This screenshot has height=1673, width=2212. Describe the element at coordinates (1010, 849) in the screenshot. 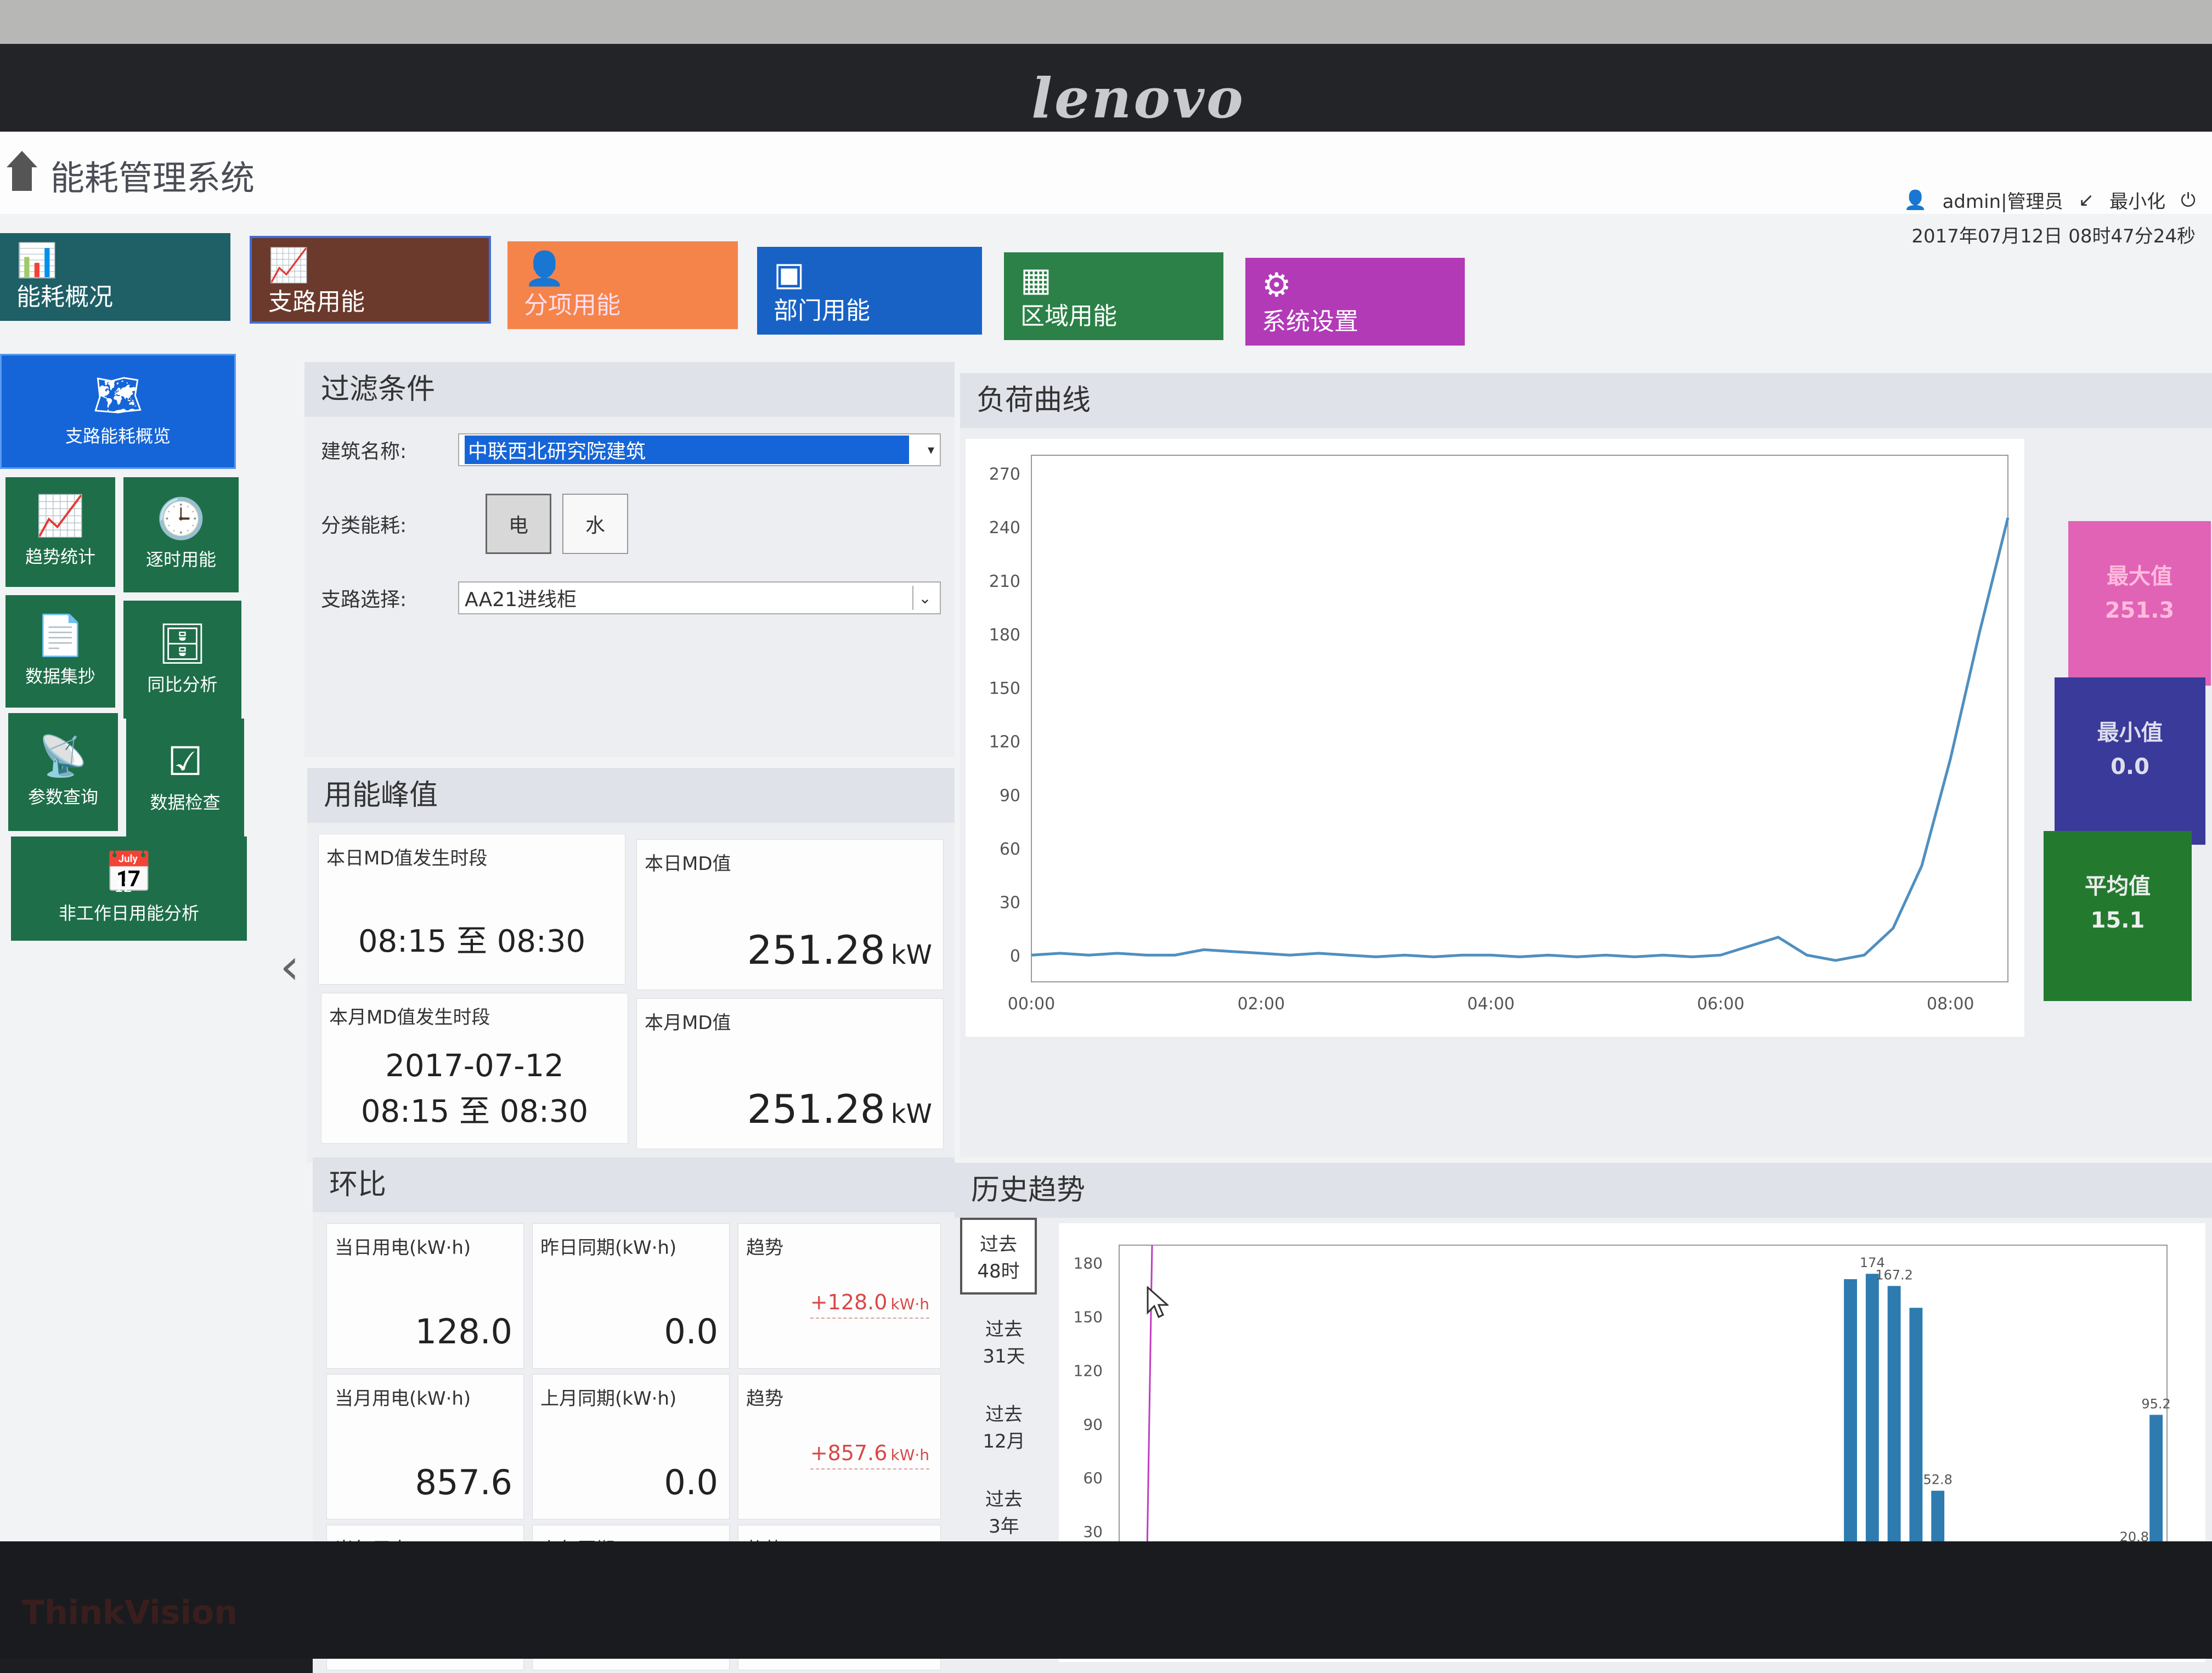

I see `y-tick-label: 60` at that location.